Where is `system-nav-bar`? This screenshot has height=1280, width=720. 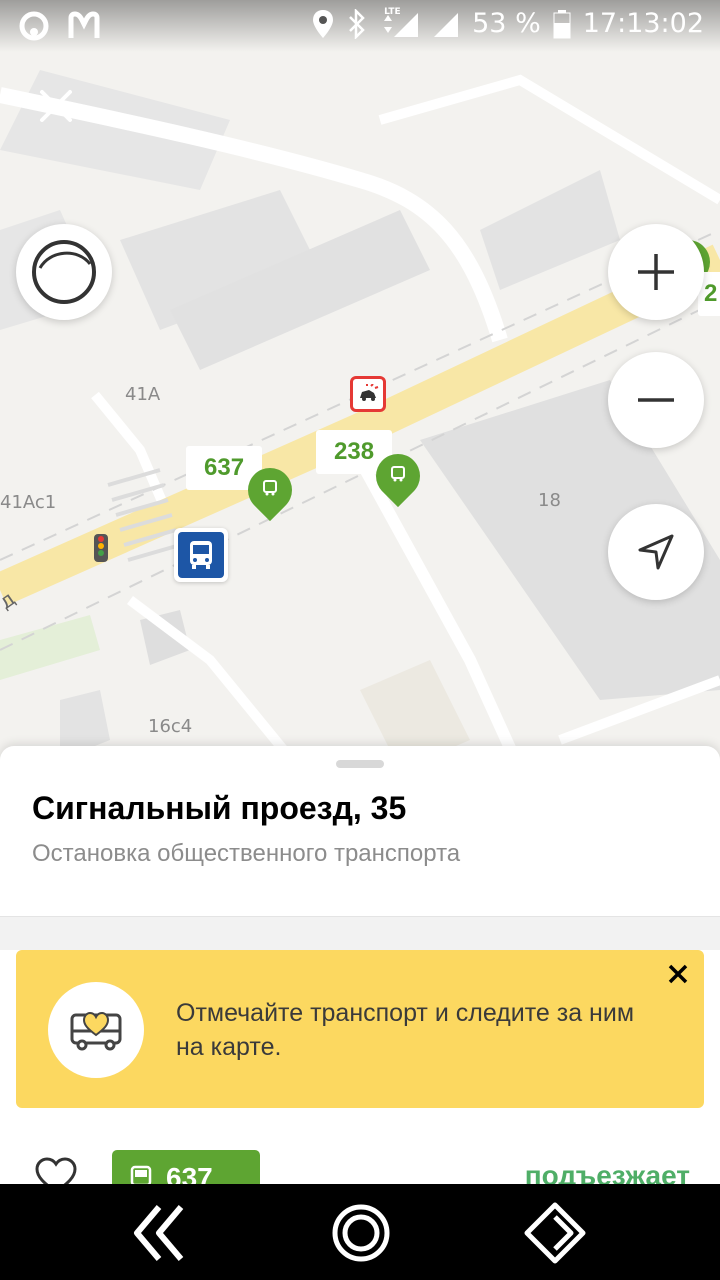 system-nav-bar is located at coordinates (360, 1232).